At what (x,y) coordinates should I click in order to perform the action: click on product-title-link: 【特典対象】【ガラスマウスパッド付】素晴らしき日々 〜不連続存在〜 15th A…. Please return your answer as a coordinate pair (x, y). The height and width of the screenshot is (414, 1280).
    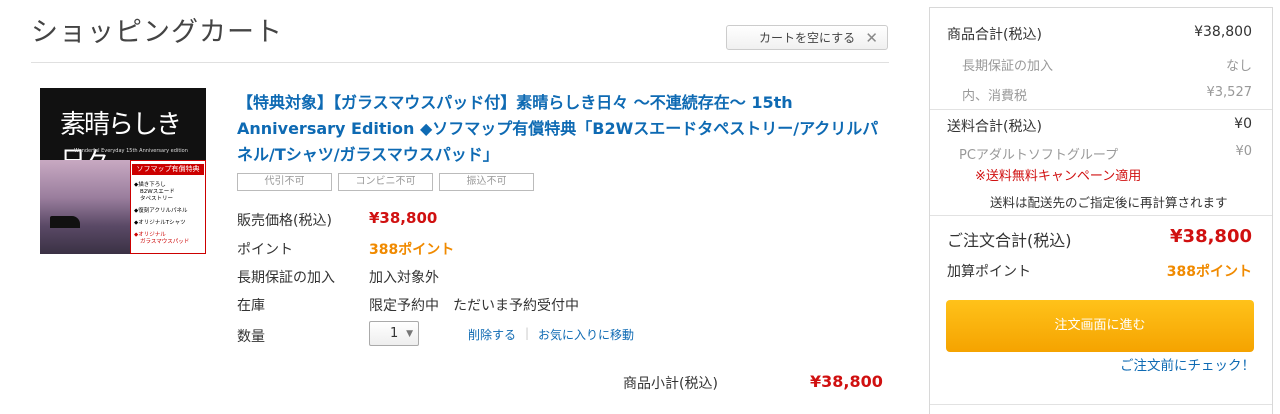
    Looking at the image, I should click on (562, 129).